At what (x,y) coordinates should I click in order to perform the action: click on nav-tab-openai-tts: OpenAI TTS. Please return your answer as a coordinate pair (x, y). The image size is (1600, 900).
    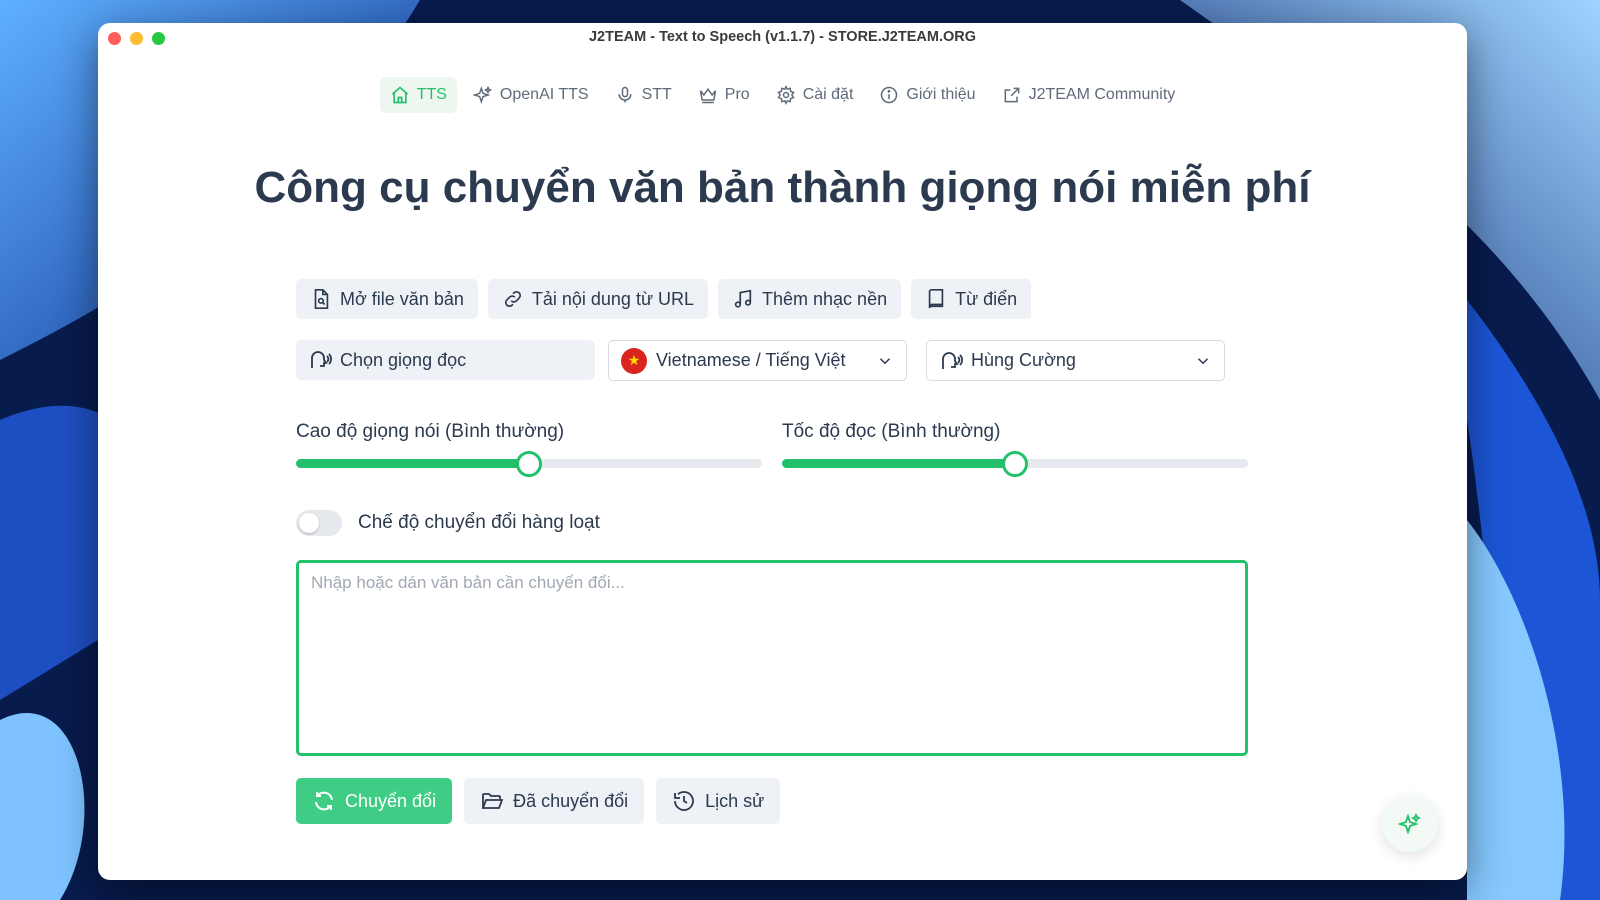
    Looking at the image, I should click on (531, 95).